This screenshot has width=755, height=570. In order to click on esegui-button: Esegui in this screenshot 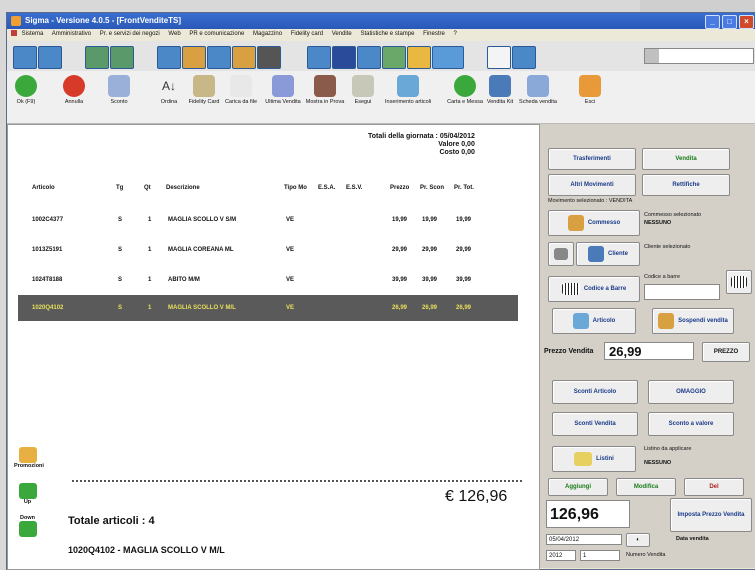, I will do `click(363, 90)`.